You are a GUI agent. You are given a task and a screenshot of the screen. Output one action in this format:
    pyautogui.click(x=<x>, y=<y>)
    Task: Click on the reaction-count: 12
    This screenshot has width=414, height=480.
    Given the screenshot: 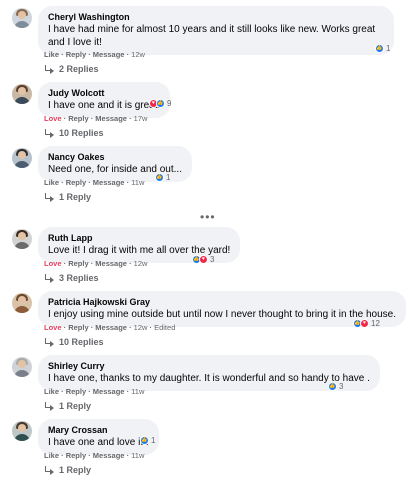 What is the action you would take?
    pyautogui.click(x=375, y=323)
    